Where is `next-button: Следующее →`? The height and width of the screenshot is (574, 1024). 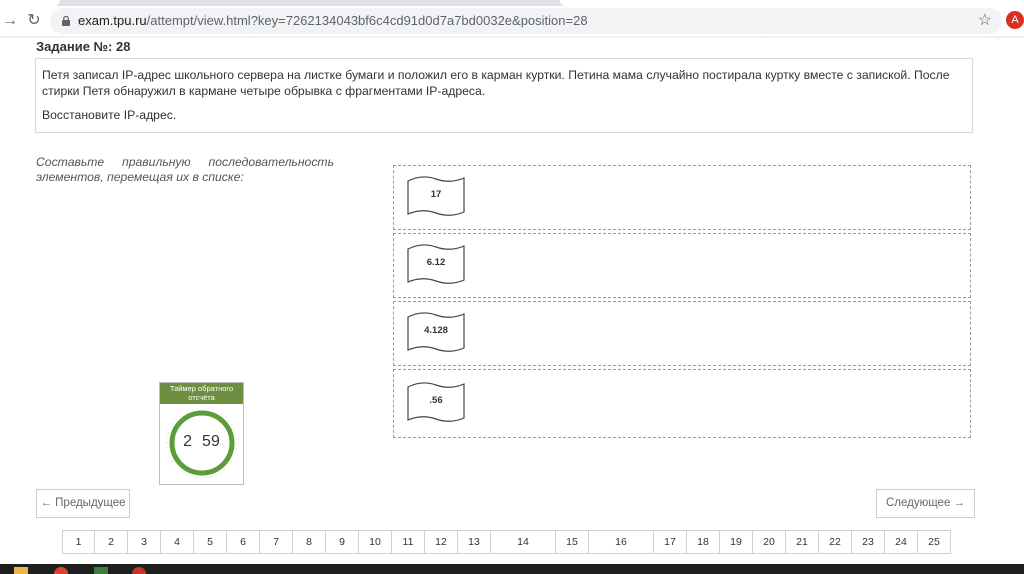 next-button: Следующее → is located at coordinates (925, 503).